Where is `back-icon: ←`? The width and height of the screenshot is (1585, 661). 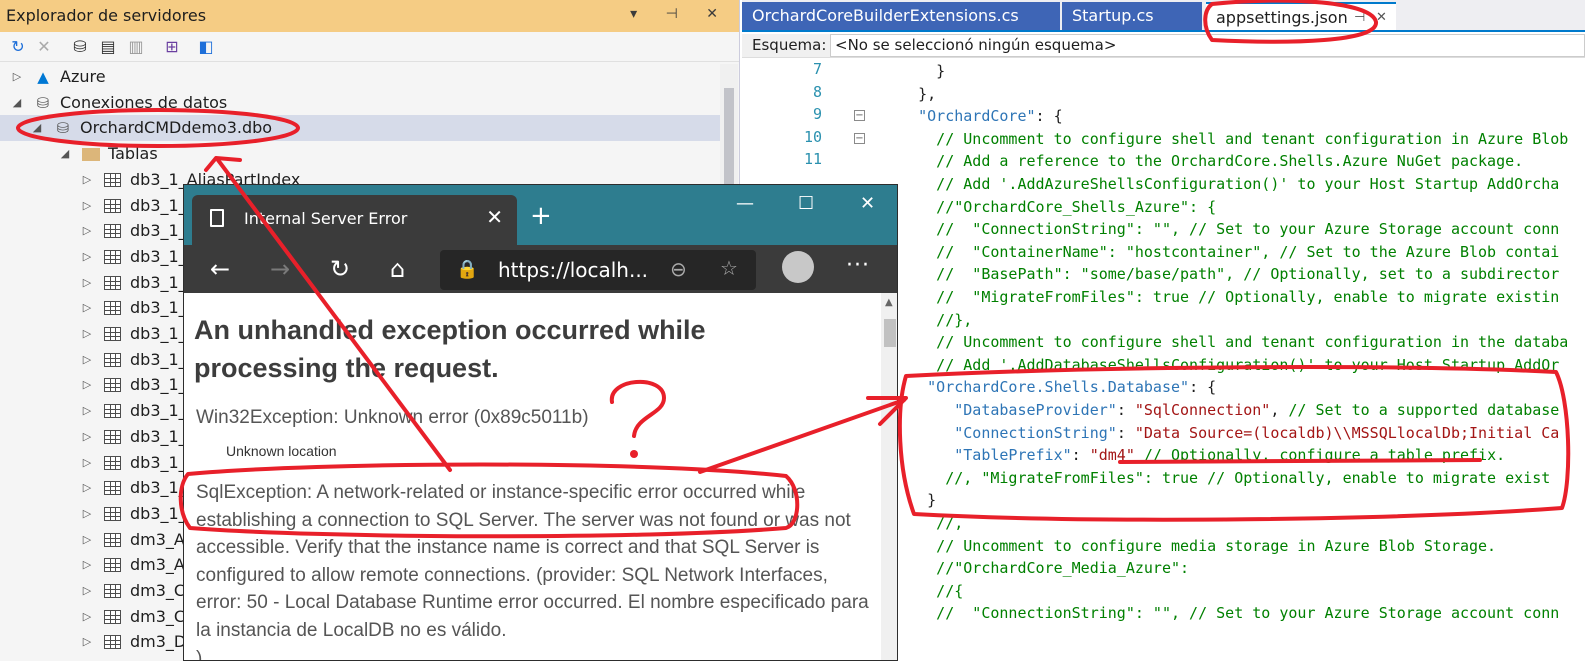 back-icon: ← is located at coordinates (220, 269).